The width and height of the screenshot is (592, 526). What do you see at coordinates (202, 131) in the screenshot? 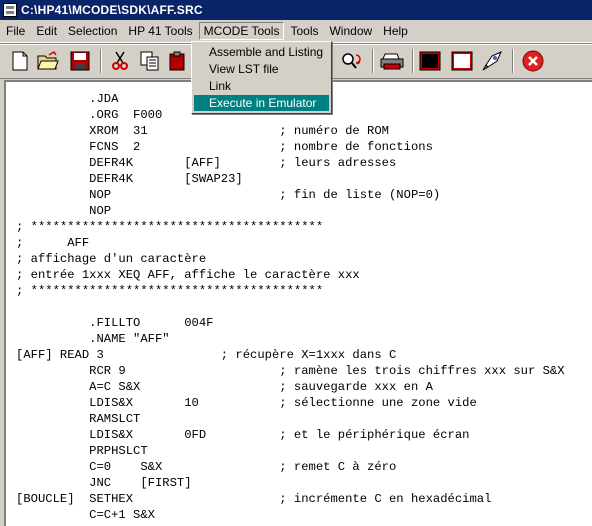
I see `code-line: XROM 31 ; numéro de ROM` at bounding box center [202, 131].